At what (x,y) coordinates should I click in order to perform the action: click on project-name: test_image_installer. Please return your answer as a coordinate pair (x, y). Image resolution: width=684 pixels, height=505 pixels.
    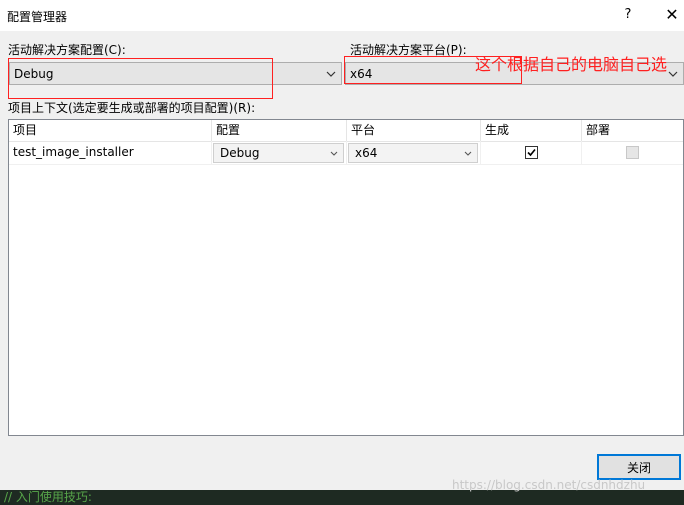
    Looking at the image, I should click on (73, 152).